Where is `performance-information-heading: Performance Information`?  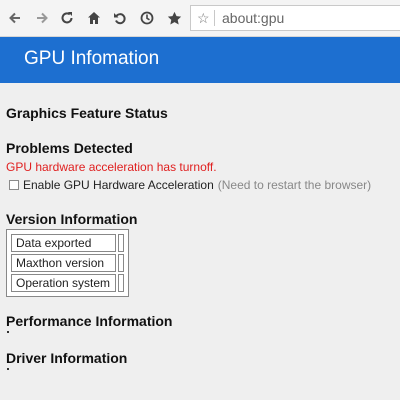
performance-information-heading: Performance Information is located at coordinates (89, 321).